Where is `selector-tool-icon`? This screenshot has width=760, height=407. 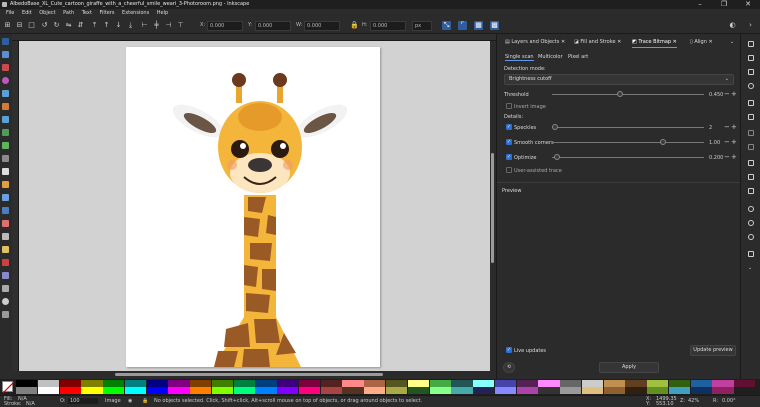
selector-tool-icon is located at coordinates (5, 41).